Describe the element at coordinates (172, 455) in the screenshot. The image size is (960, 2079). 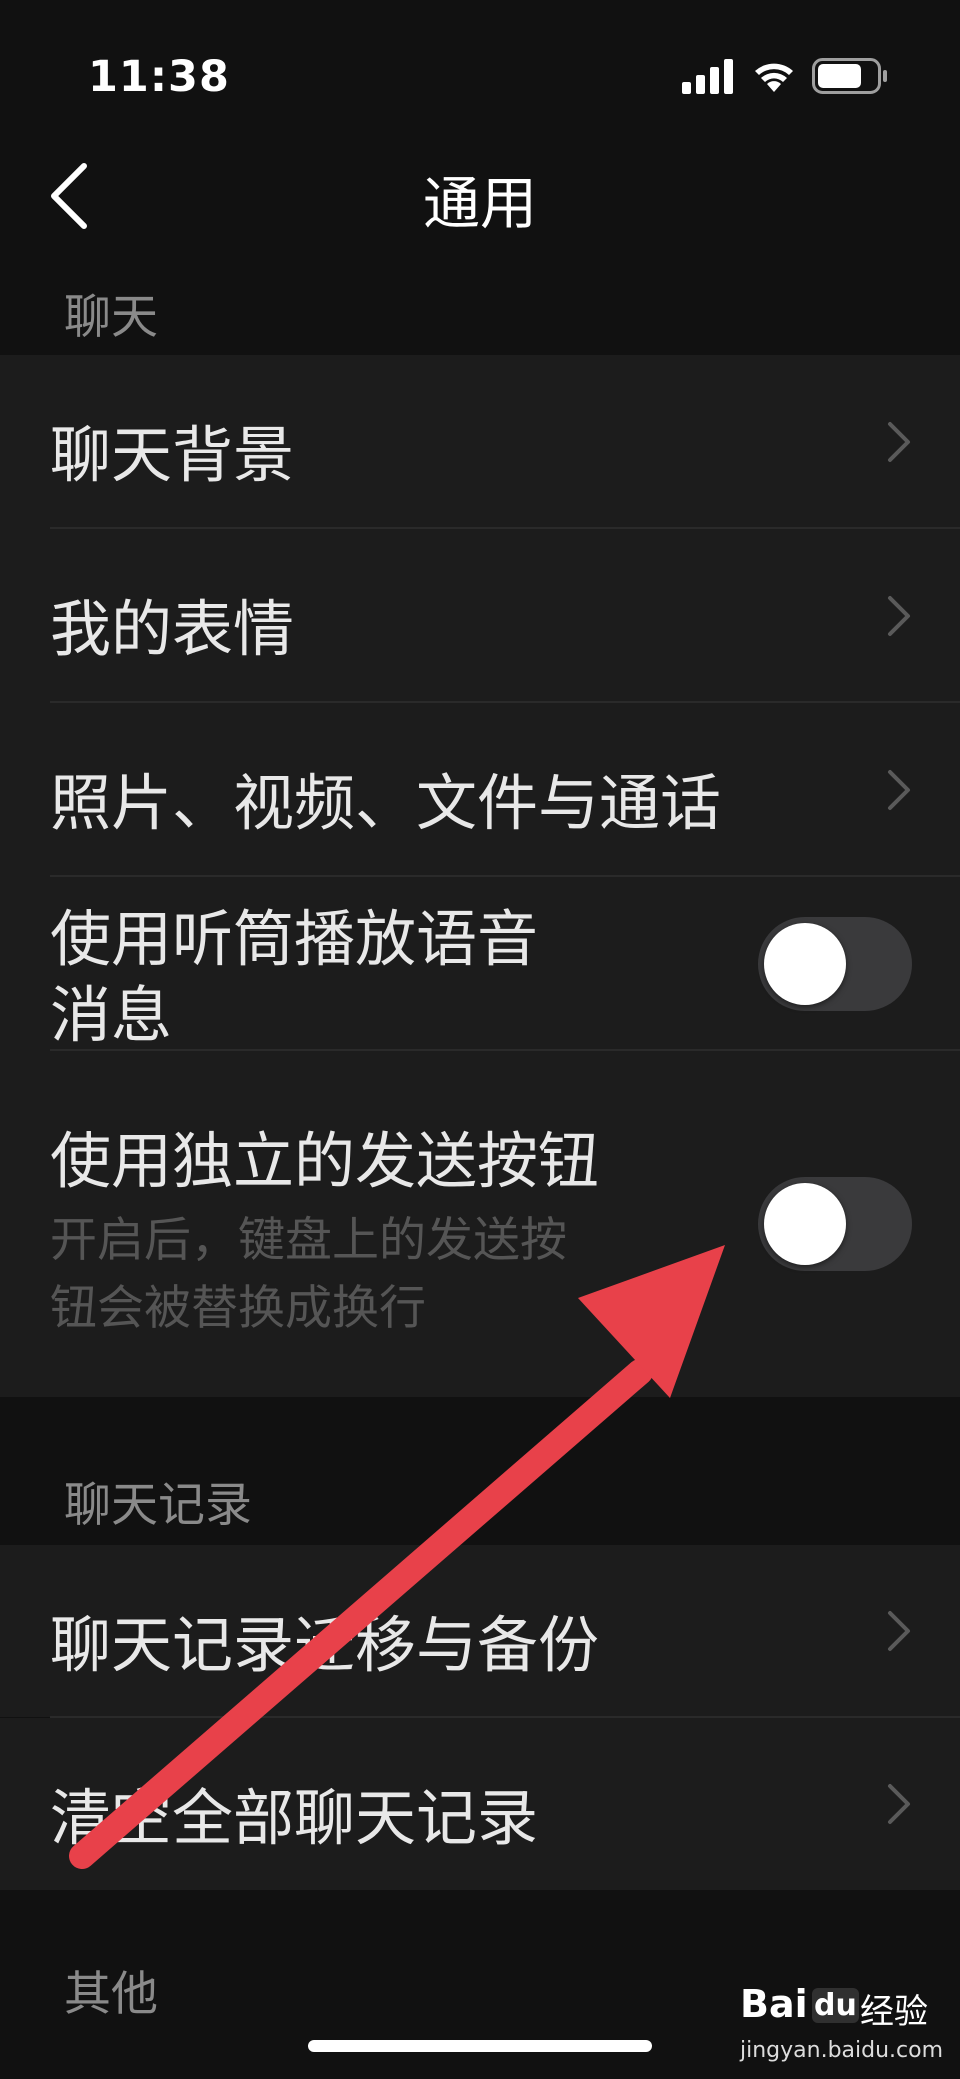
I see `row-label: 聊天背景` at that location.